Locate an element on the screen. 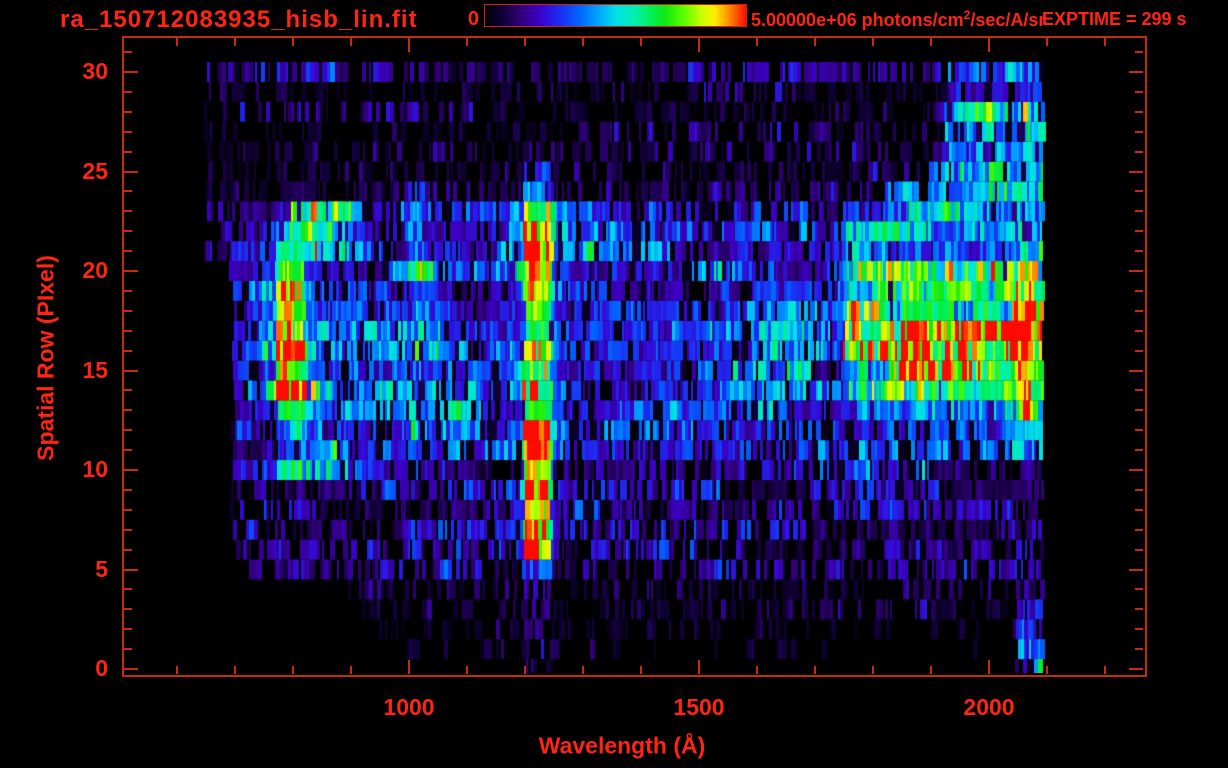 This screenshot has width=1228, height=768. y-tick-label: 25 is located at coordinates (95, 170).